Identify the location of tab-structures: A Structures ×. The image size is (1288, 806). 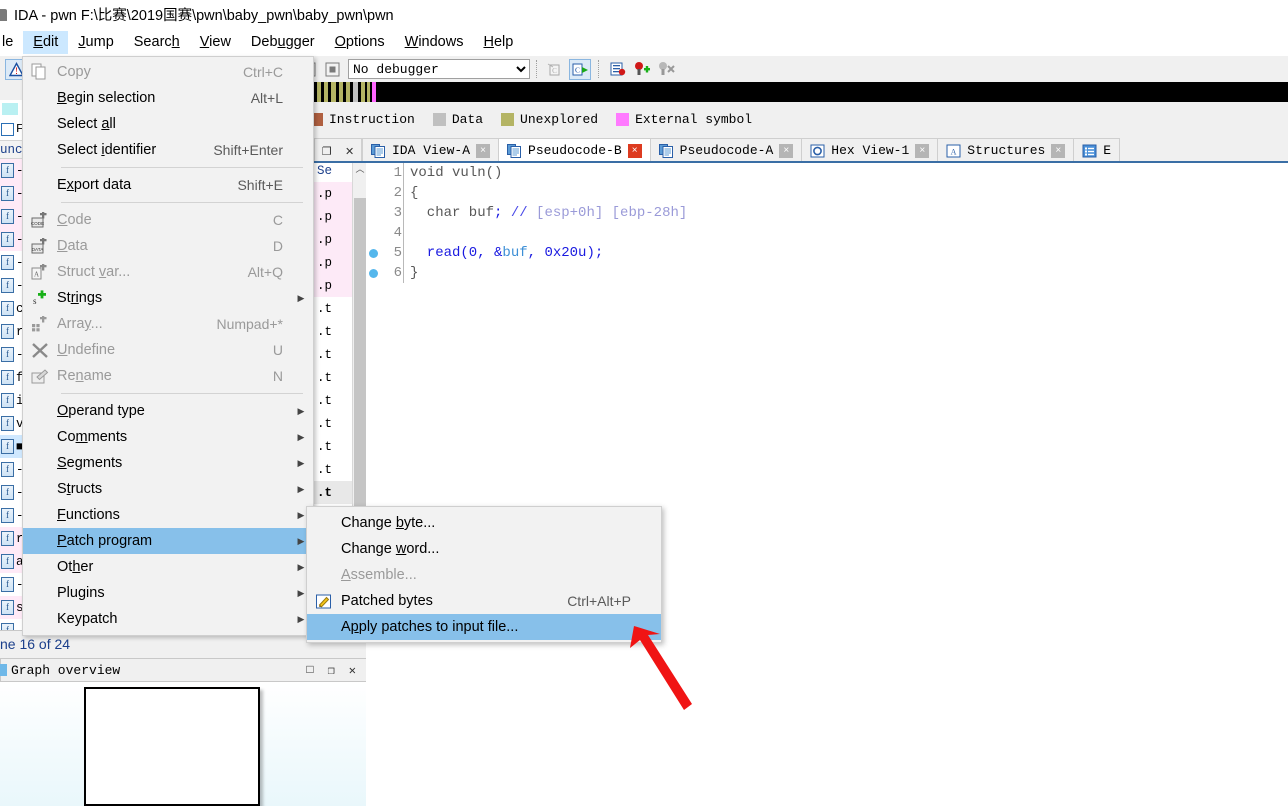
(1006, 150).